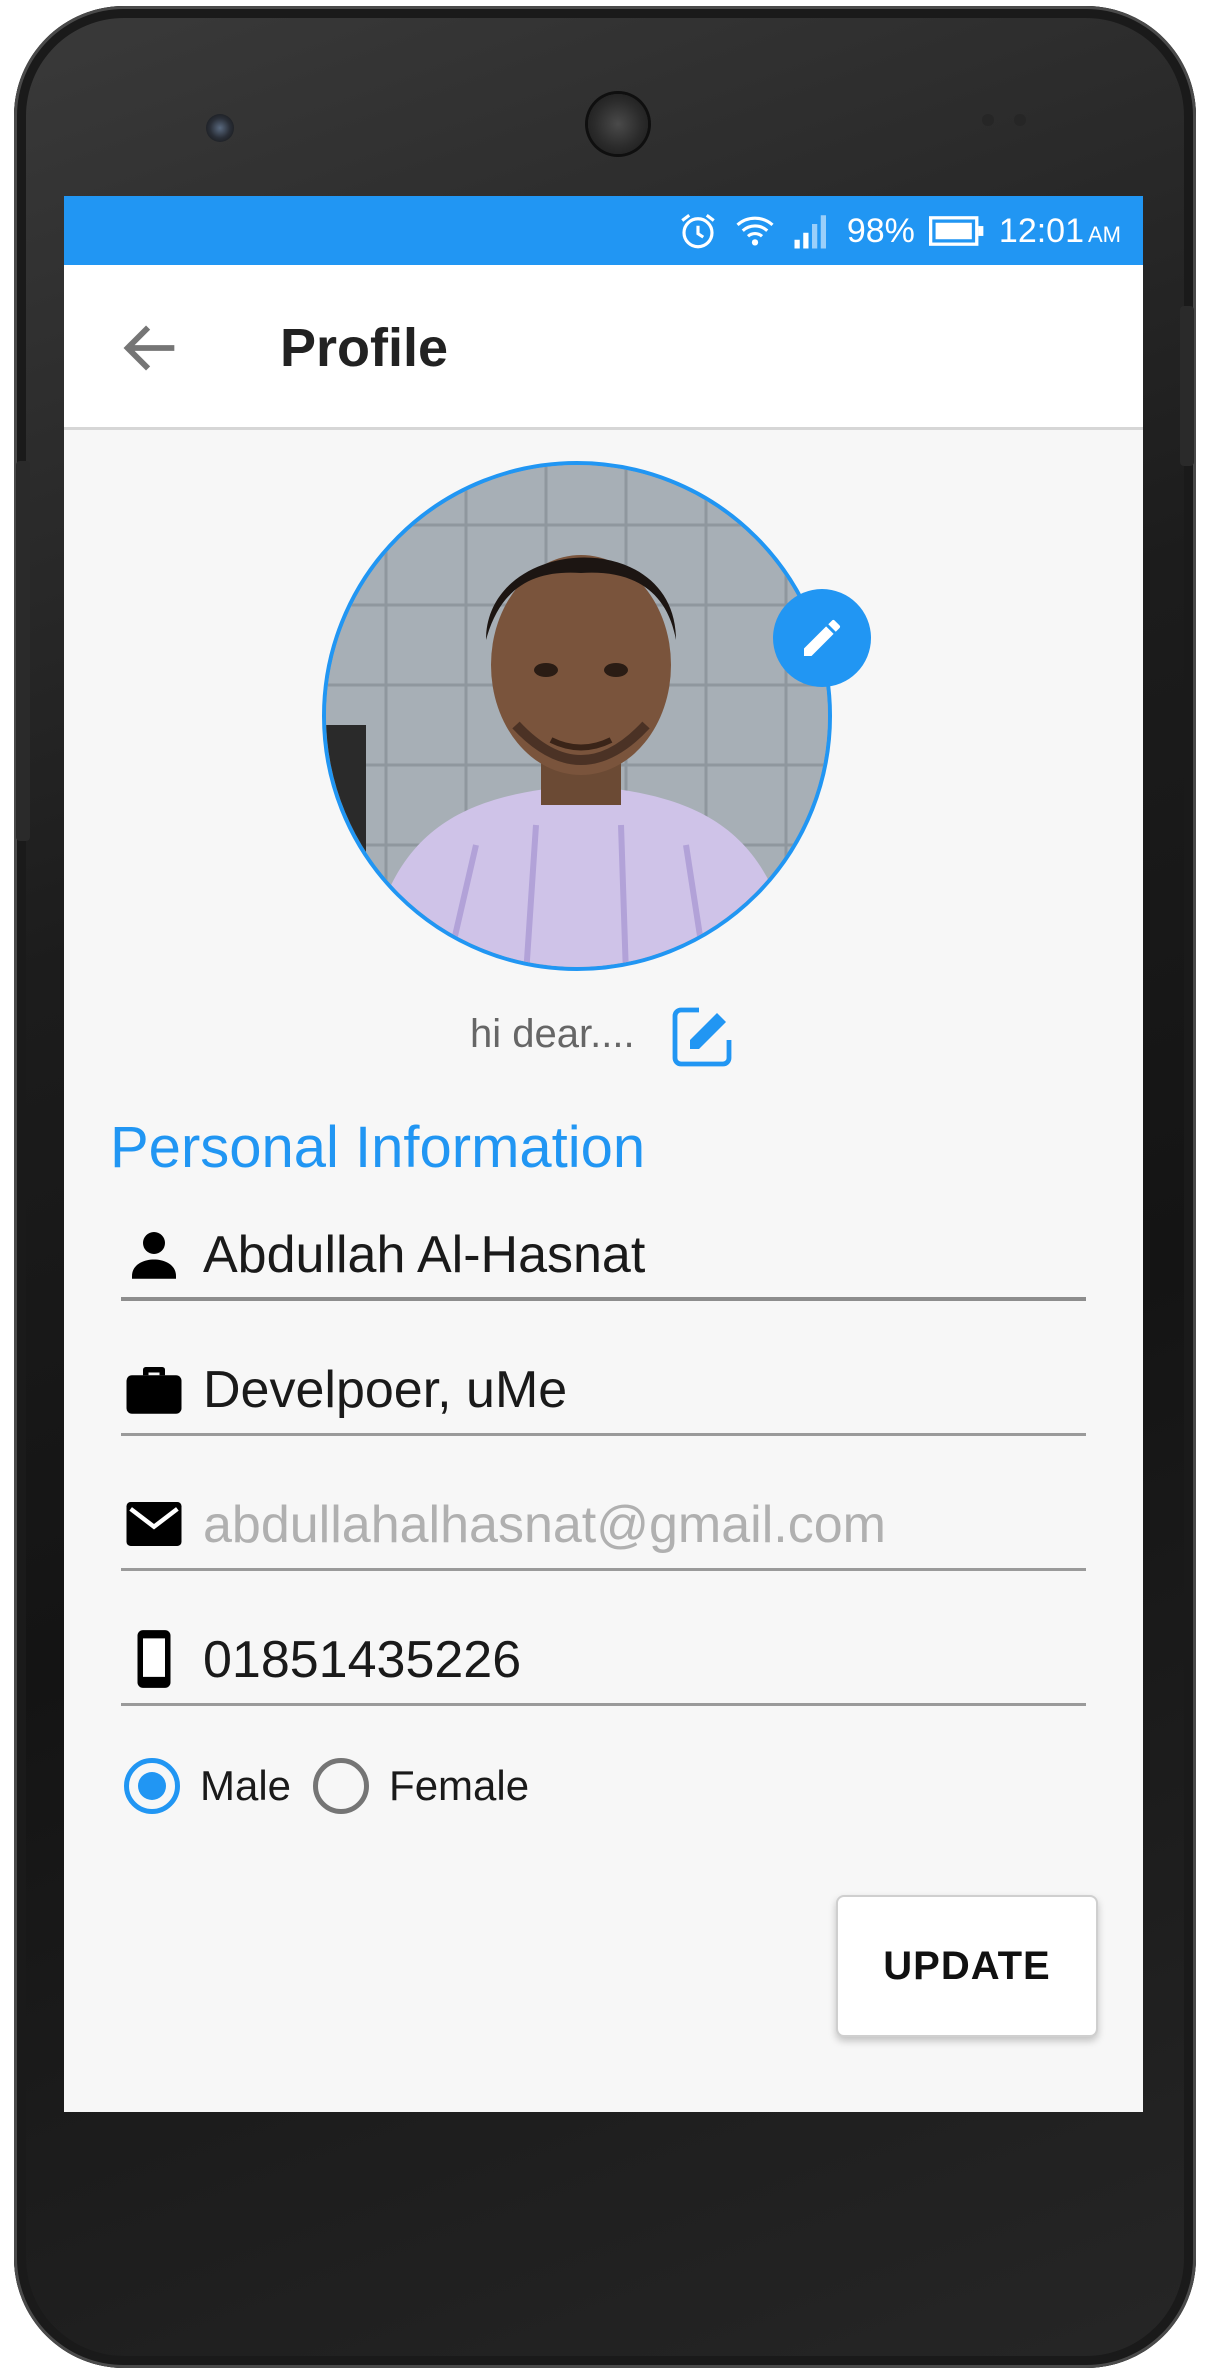  Describe the element at coordinates (603, 230) in the screenshot. I see `status-bar: 98% 12:01 AM` at that location.